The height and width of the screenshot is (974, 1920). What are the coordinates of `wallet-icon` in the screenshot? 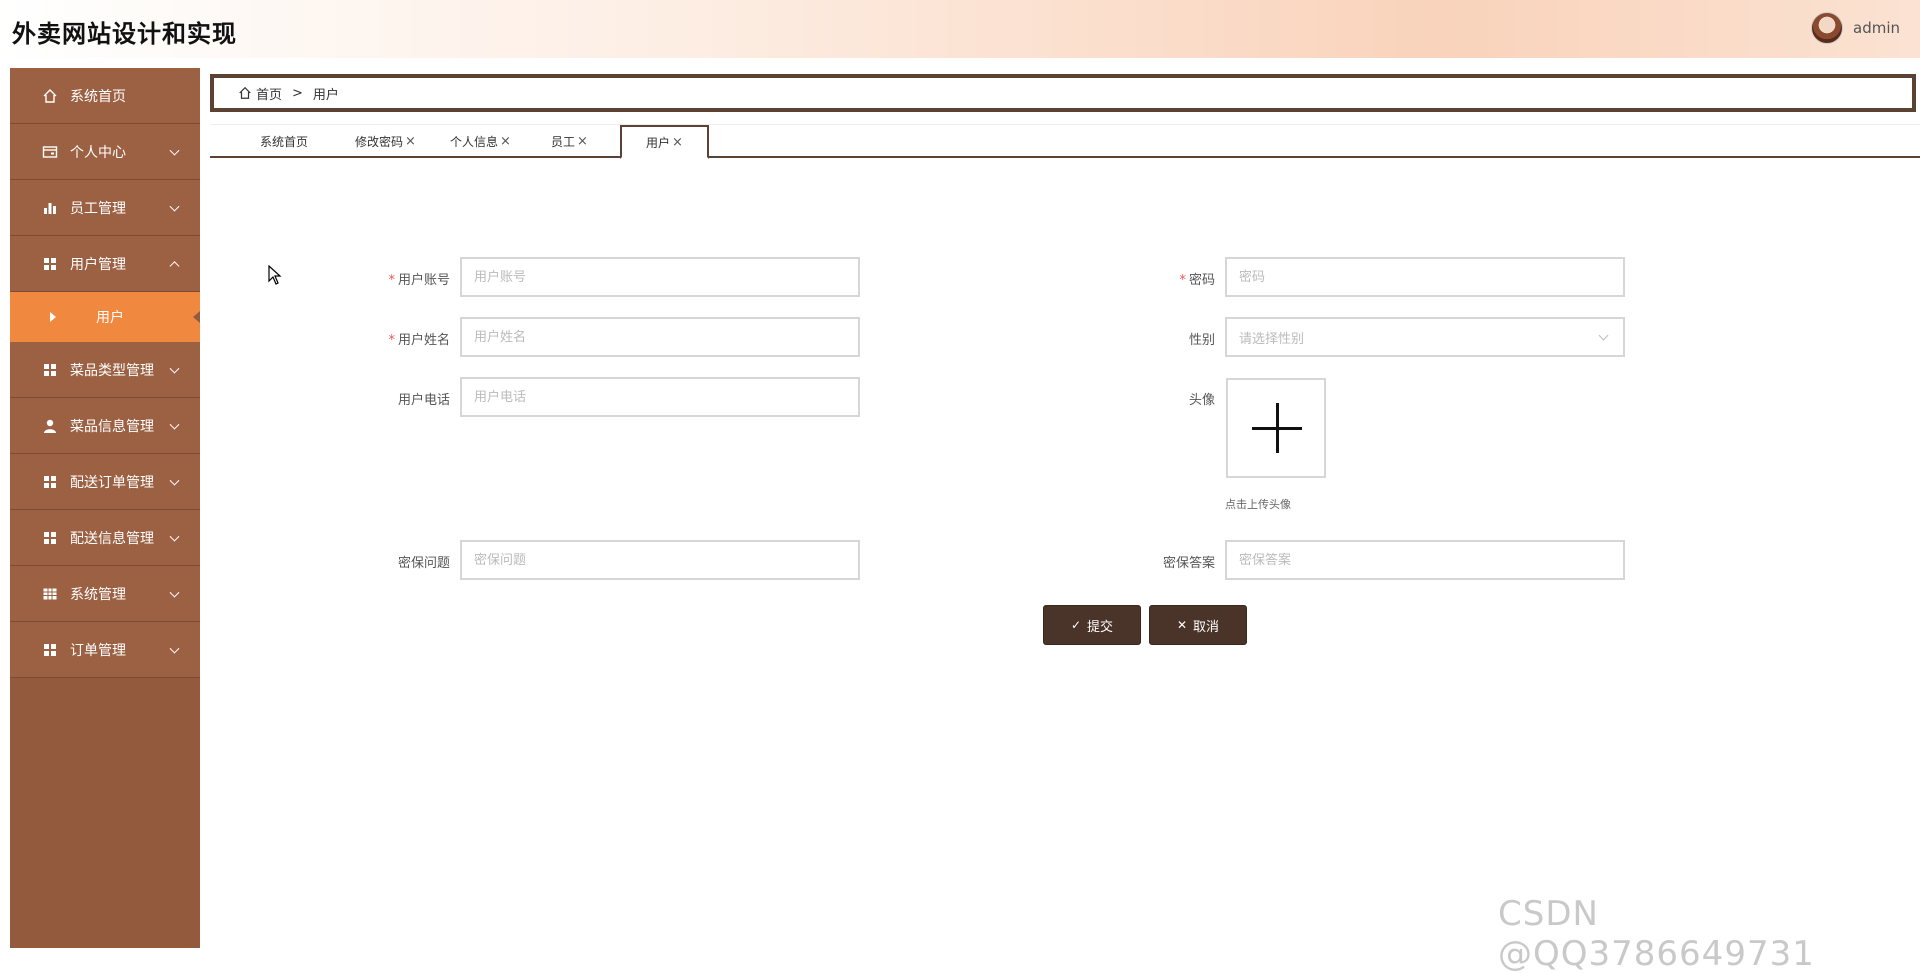 It's located at (50, 152).